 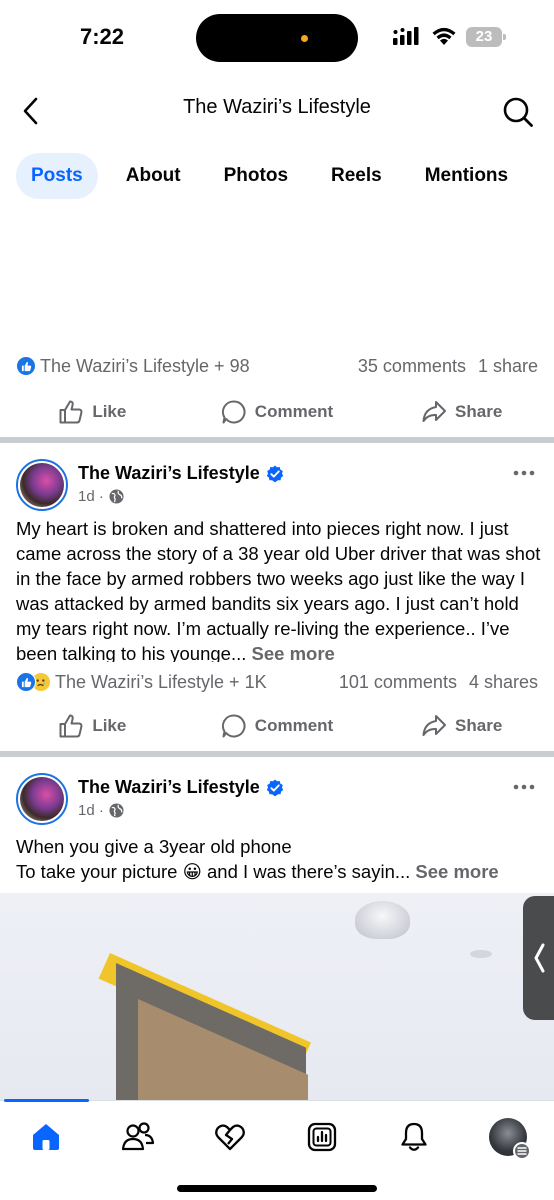 I want to click on status-bar: 7:22 23, so click(x=277, y=38).